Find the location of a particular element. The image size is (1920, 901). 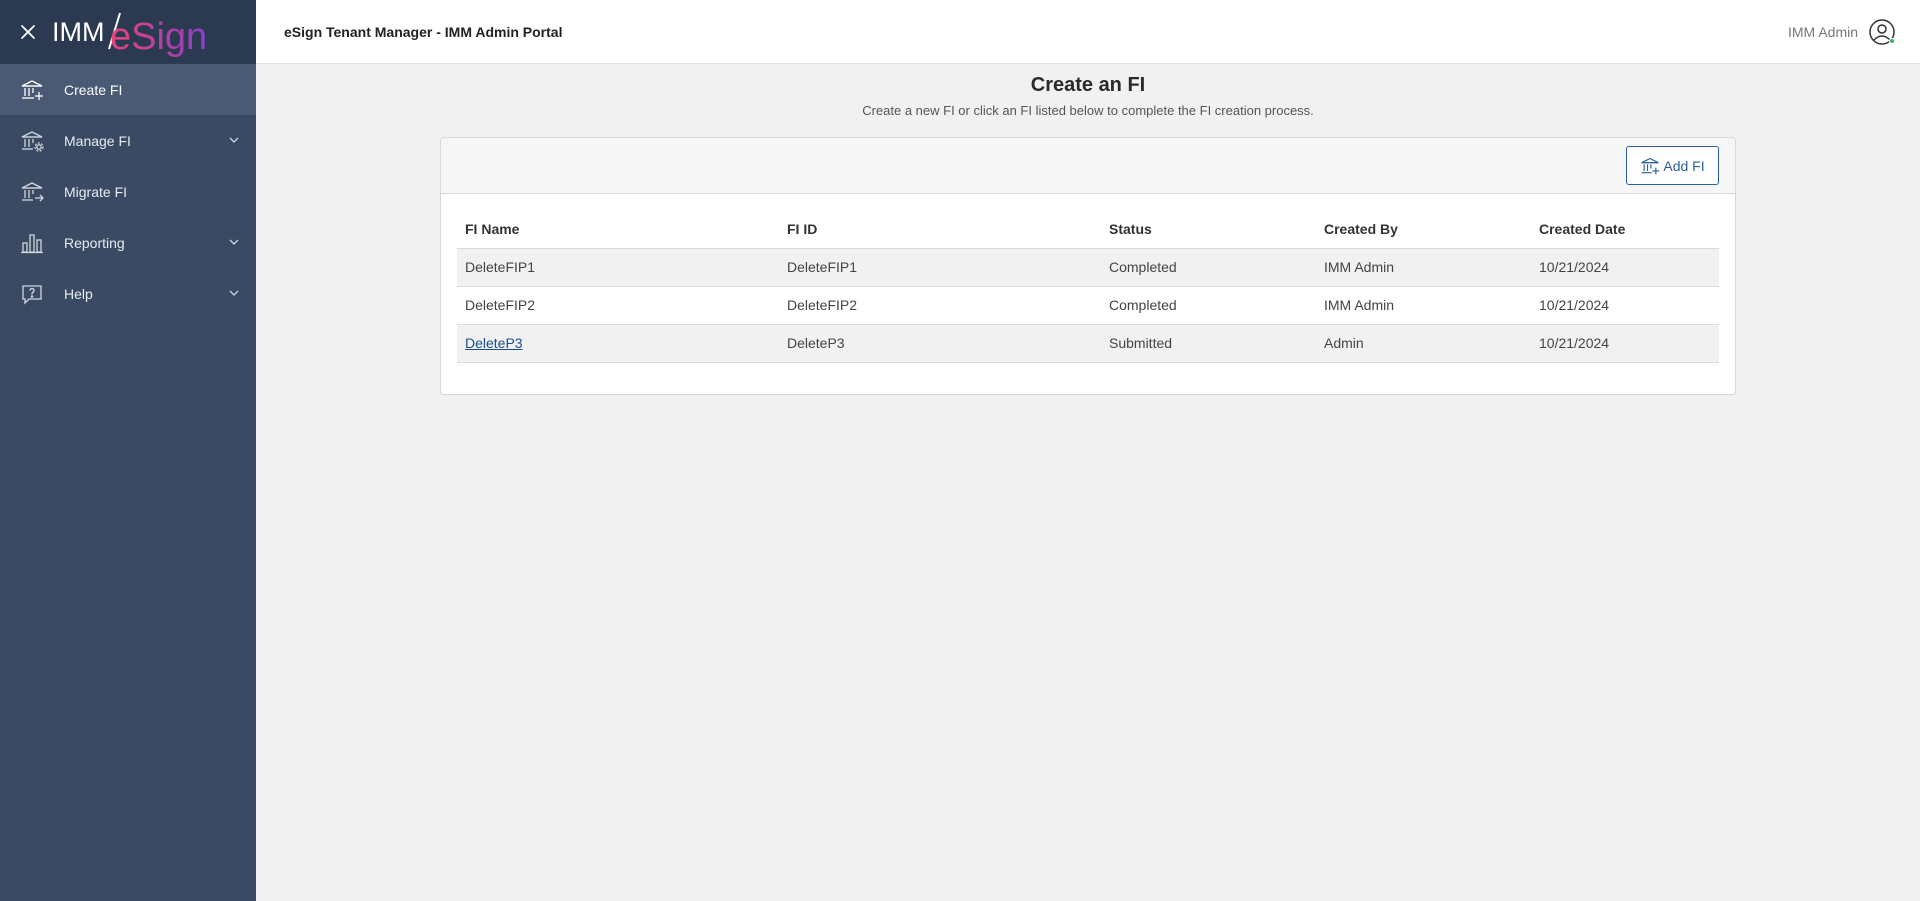

user-menu: IMM Admin is located at coordinates (1842, 32).